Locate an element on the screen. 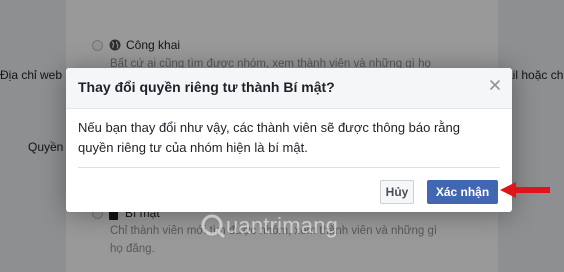 This screenshot has width=564, height=272. dialog-message-line2: quyền riêng tư của nhóm hiện là bí mật. is located at coordinates (193, 147).